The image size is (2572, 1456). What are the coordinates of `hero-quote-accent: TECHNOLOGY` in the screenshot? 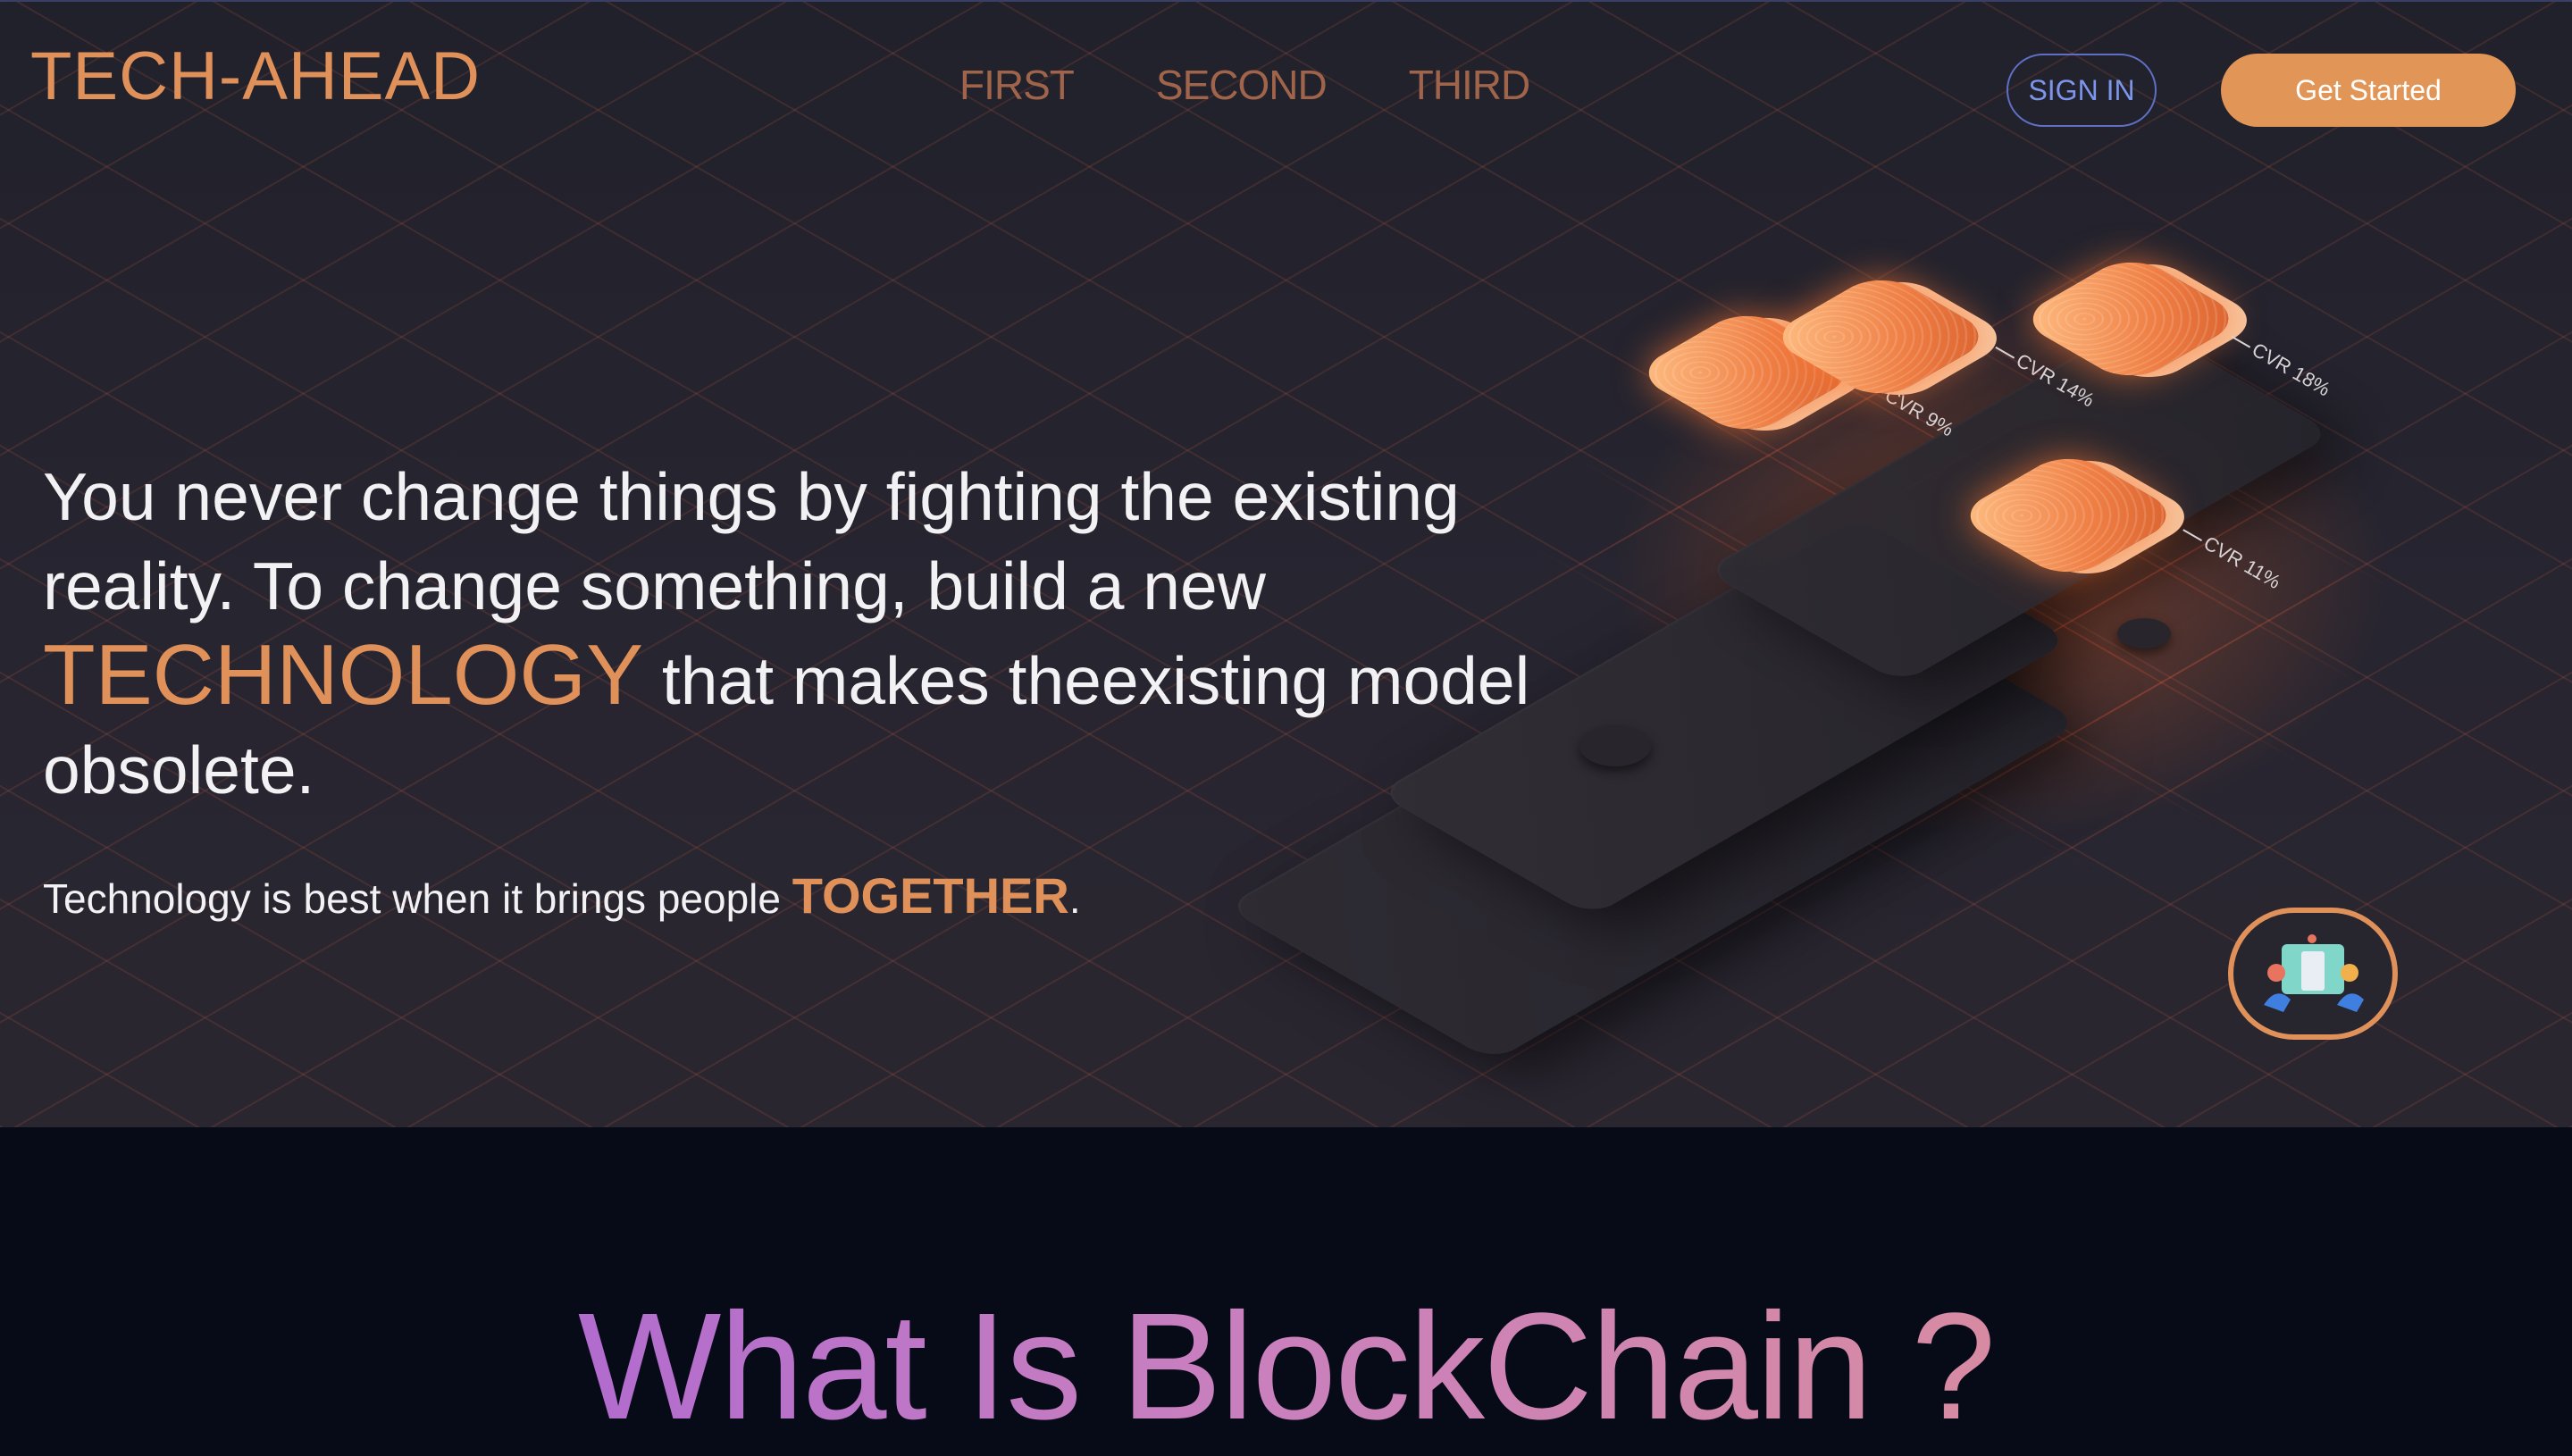 It's located at (343, 675).